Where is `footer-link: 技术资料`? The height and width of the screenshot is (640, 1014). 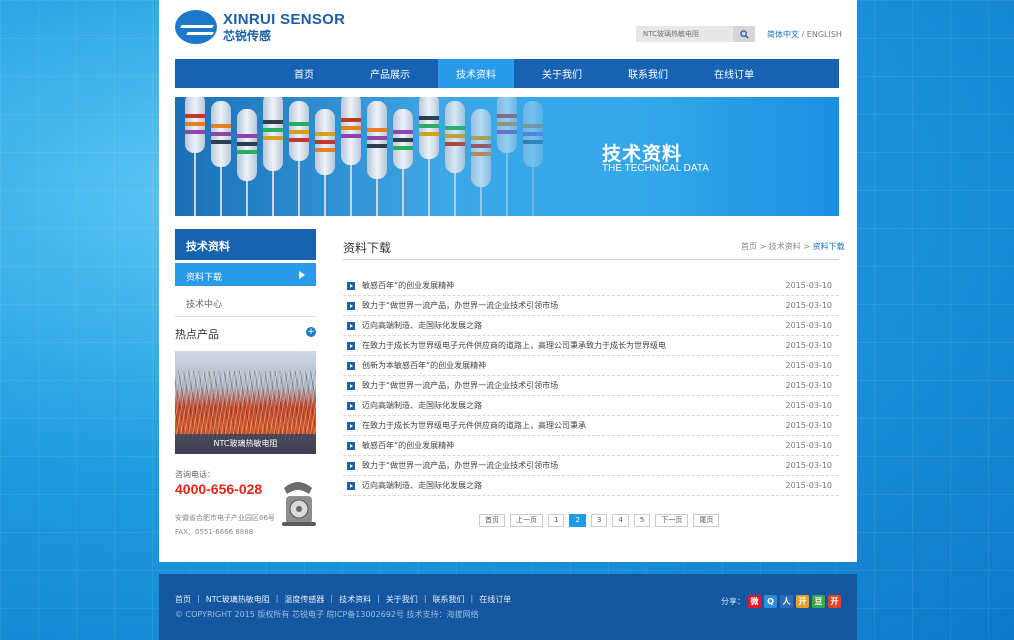 footer-link: 技术资料 is located at coordinates (355, 599).